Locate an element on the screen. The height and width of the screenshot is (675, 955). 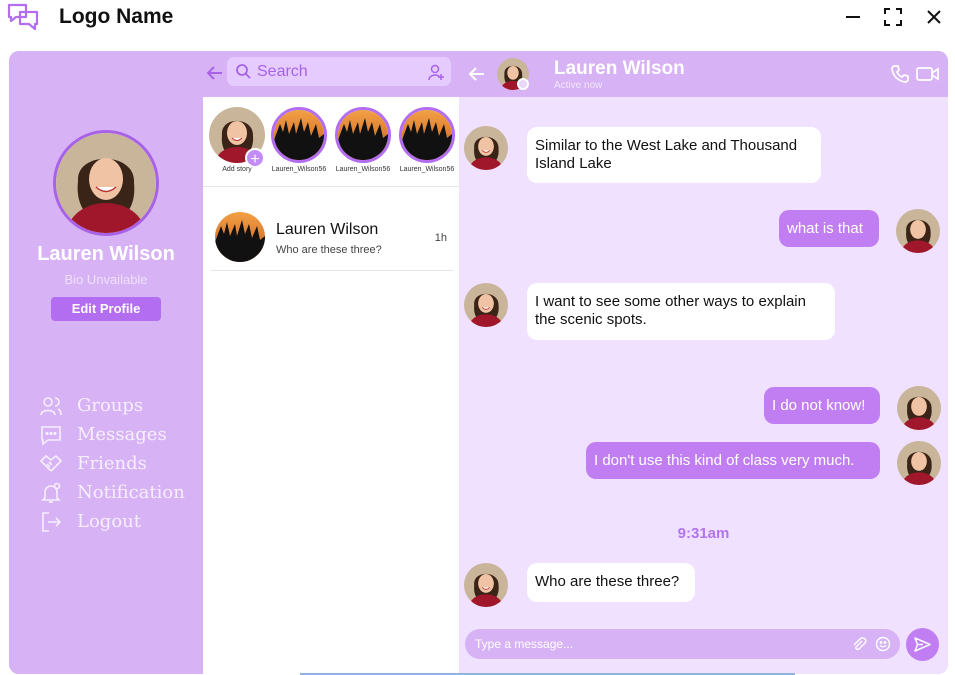
send-button is located at coordinates (922, 644).